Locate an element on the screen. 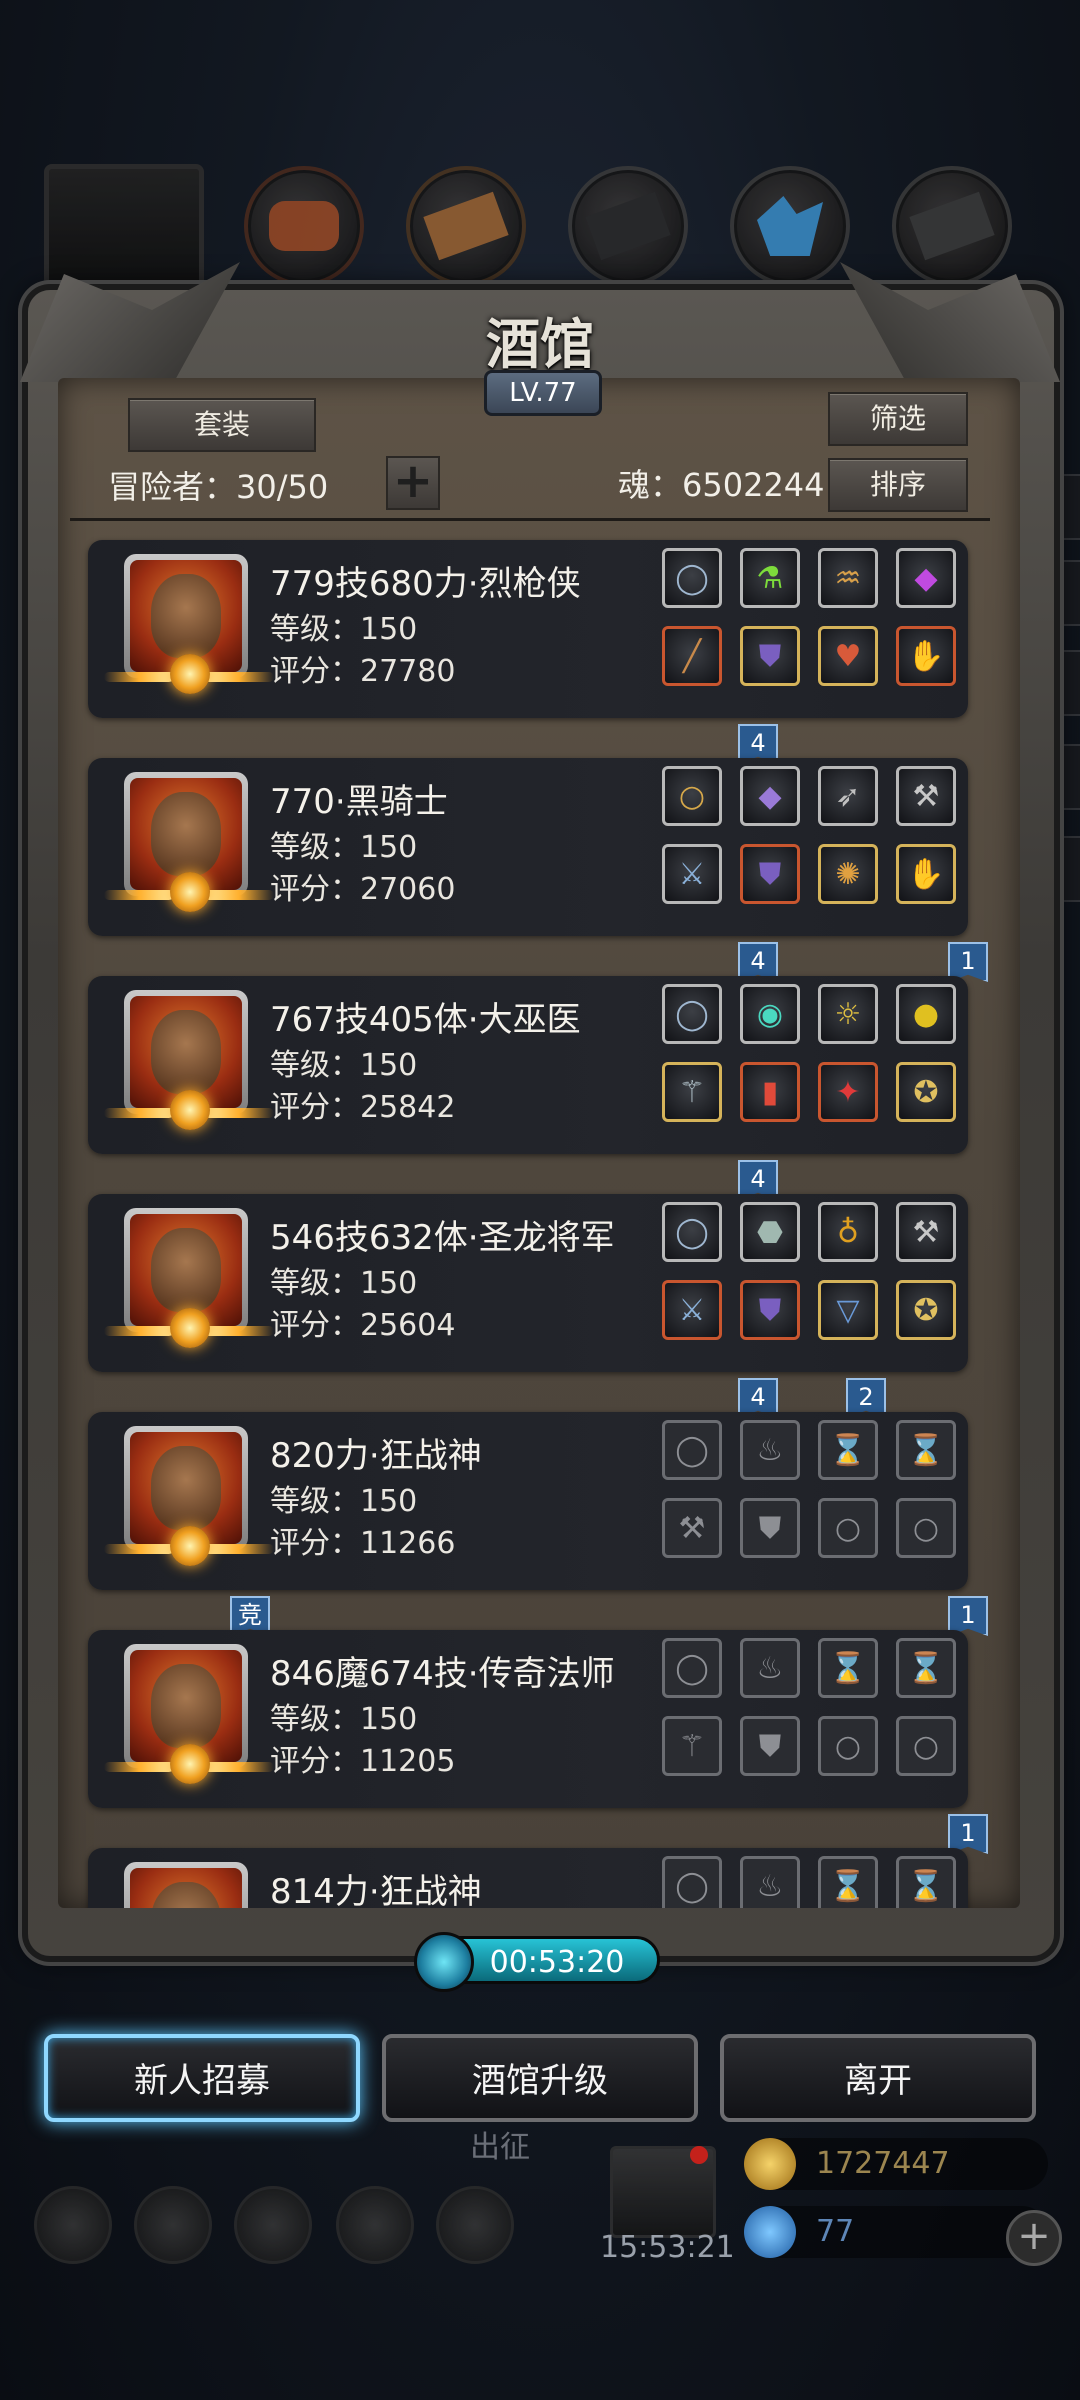  mail-icon is located at coordinates (375, 2225).